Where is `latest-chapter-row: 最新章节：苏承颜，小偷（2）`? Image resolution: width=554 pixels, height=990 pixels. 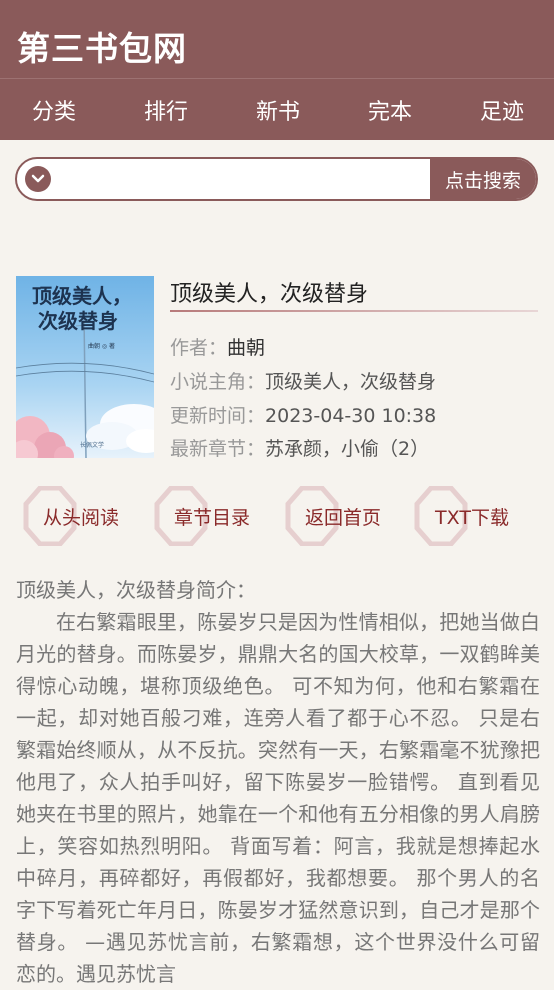 latest-chapter-row: 最新章节：苏承颜，小偷（2） is located at coordinates (299, 447).